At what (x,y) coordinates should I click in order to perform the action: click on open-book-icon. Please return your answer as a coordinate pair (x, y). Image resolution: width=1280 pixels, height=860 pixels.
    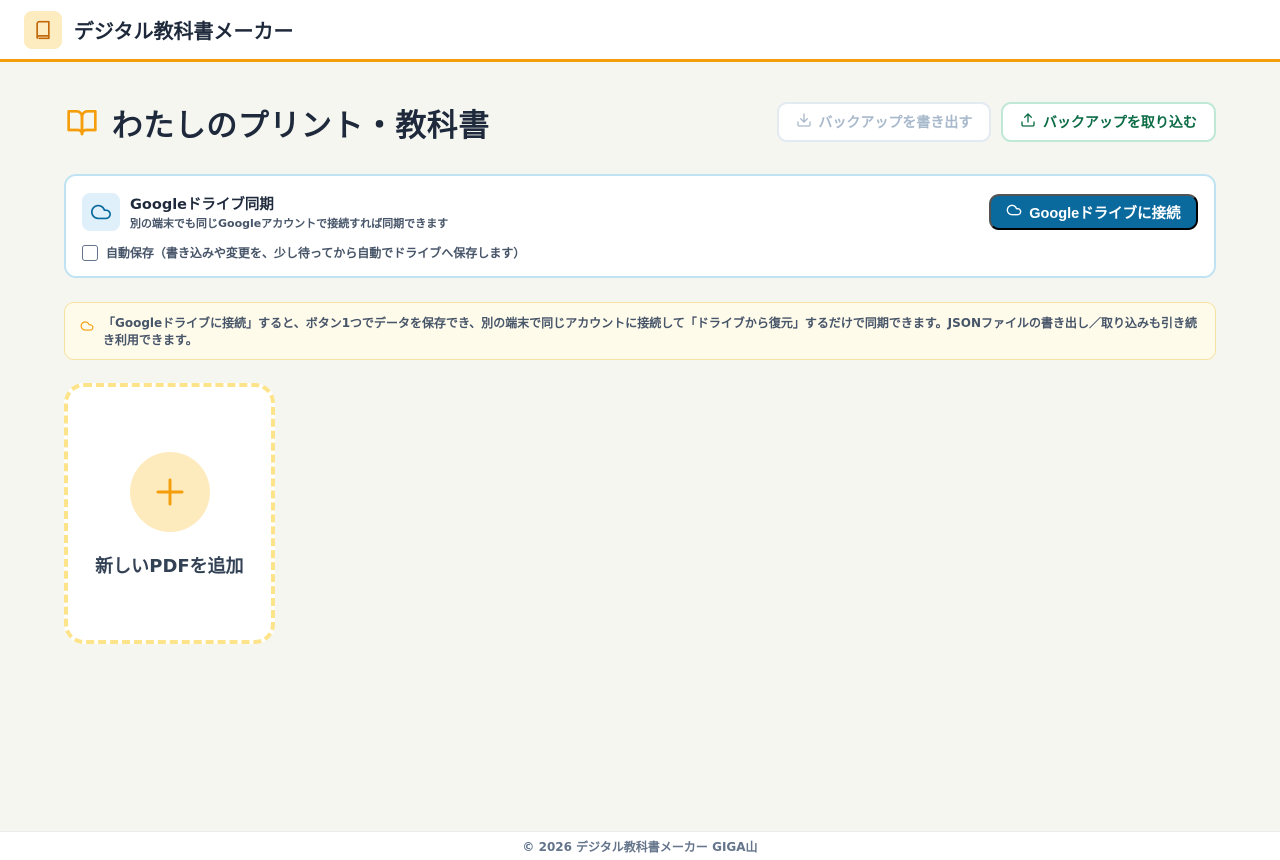
    Looking at the image, I should click on (82, 122).